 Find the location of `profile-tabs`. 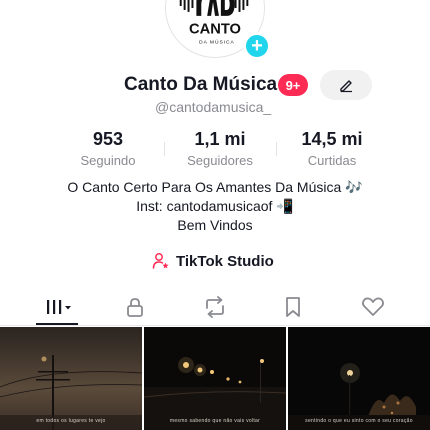

profile-tabs is located at coordinates (215, 308).